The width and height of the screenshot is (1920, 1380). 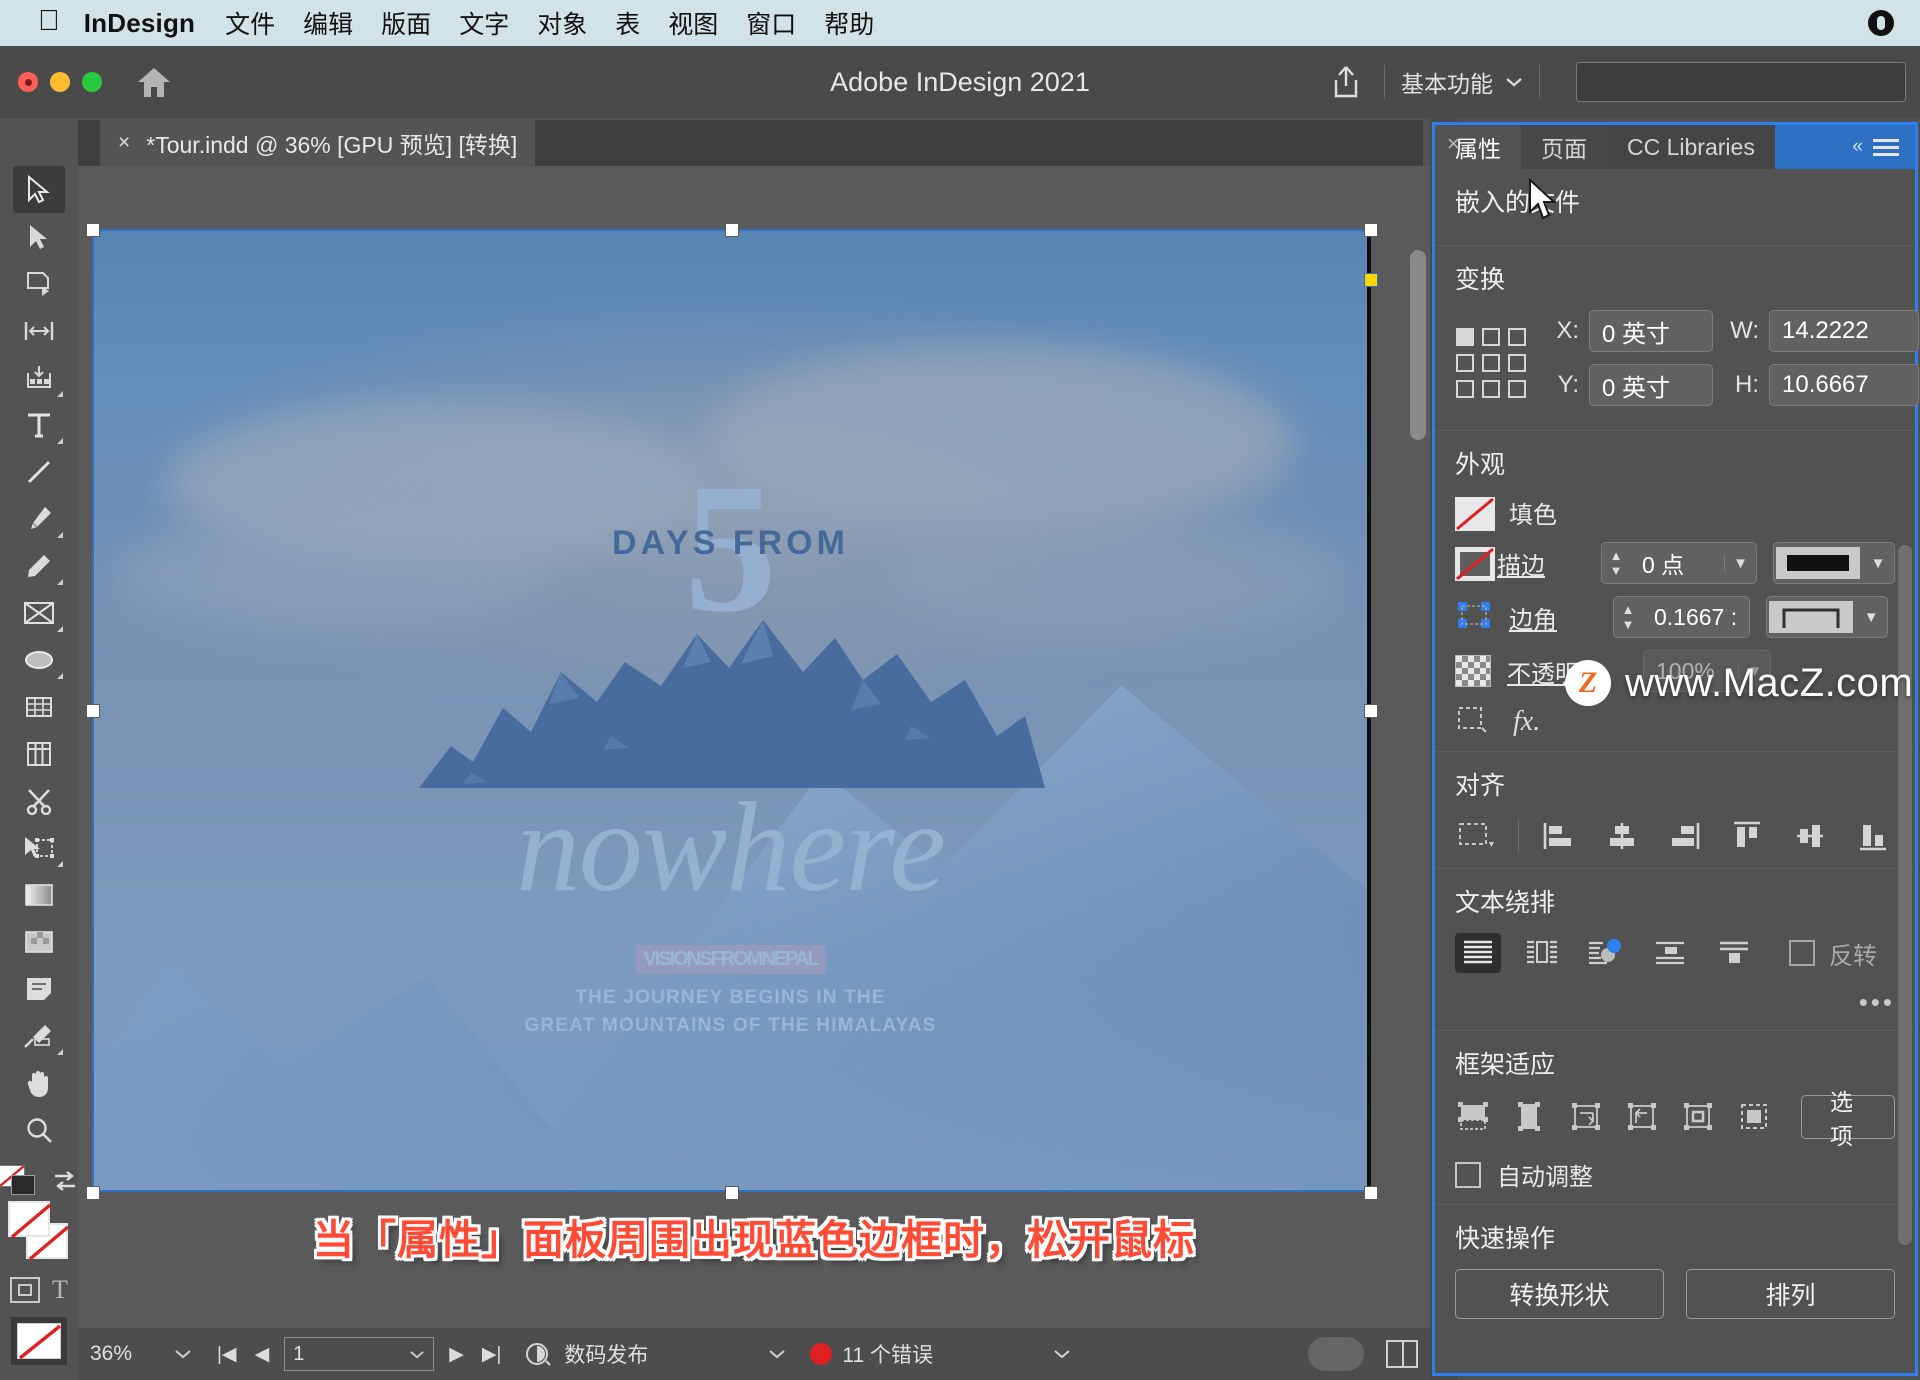 I want to click on apply-none-mini-icon, so click(x=19, y=1181).